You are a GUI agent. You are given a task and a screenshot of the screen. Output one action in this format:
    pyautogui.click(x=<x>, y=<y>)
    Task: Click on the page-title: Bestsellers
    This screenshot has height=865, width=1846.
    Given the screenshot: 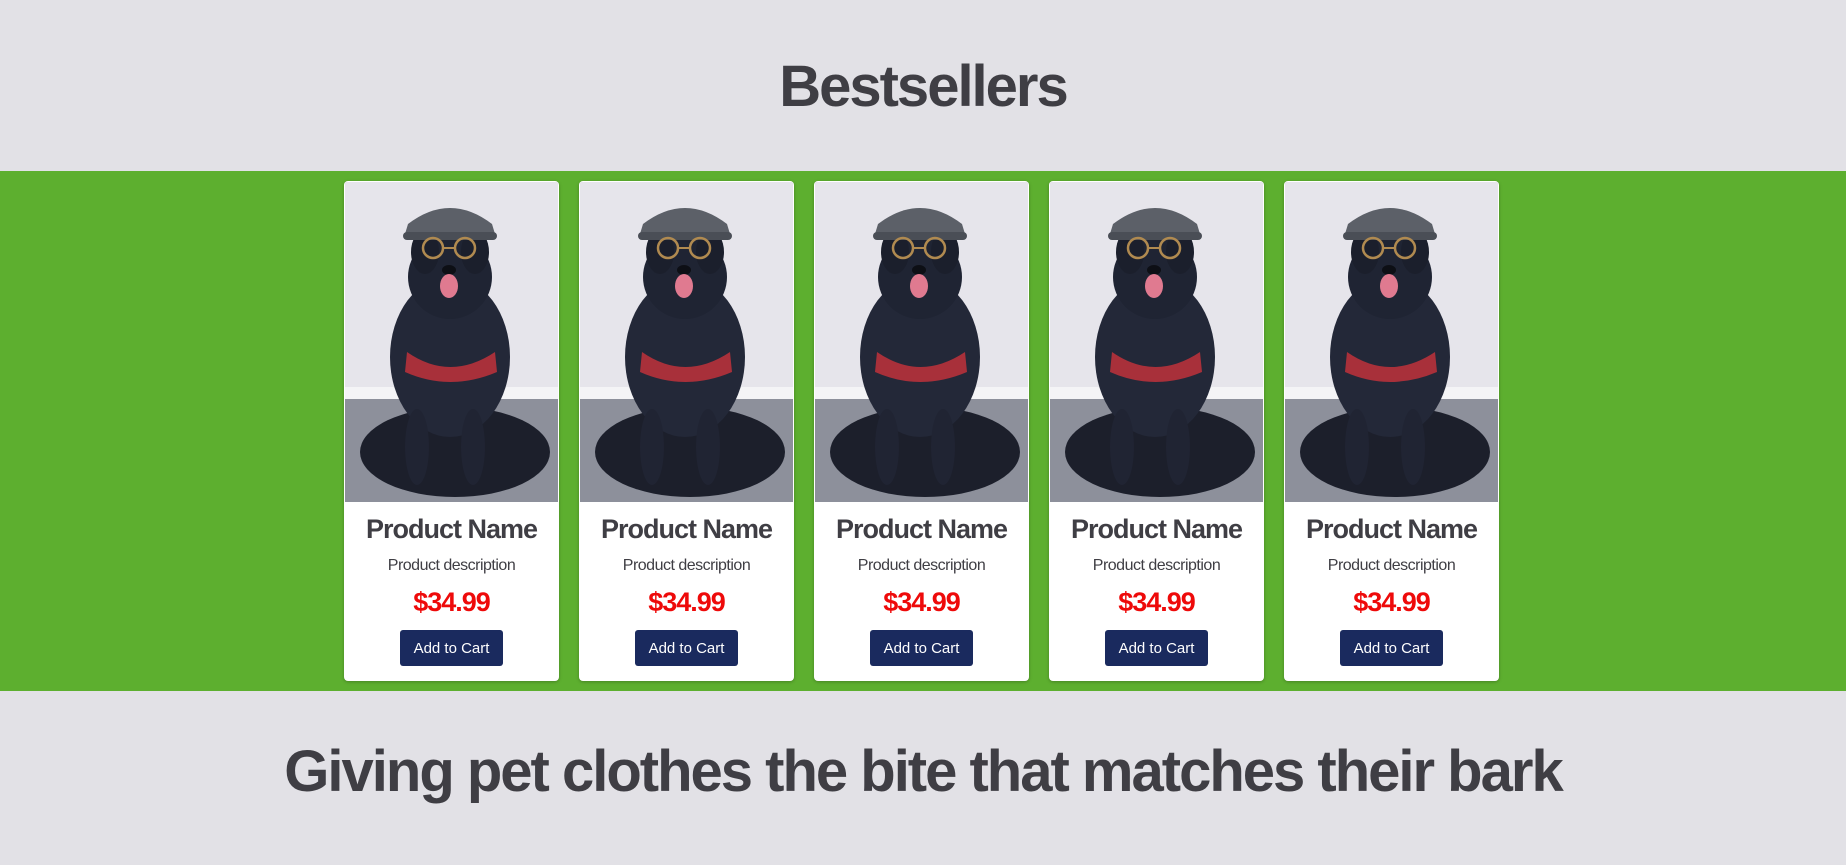 What is the action you would take?
    pyautogui.click(x=924, y=86)
    